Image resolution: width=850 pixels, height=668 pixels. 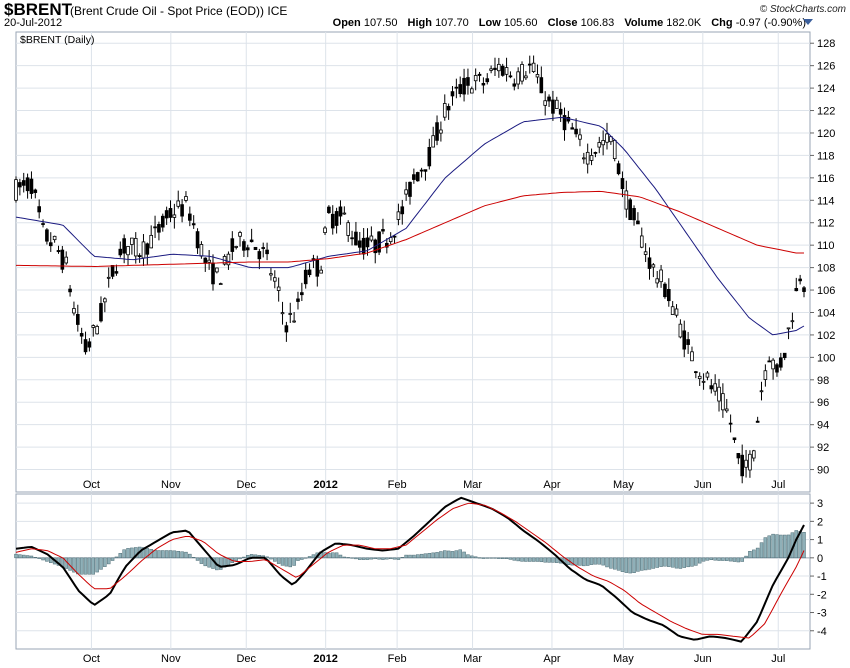 I want to click on low-label: Low, so click(x=489, y=23).